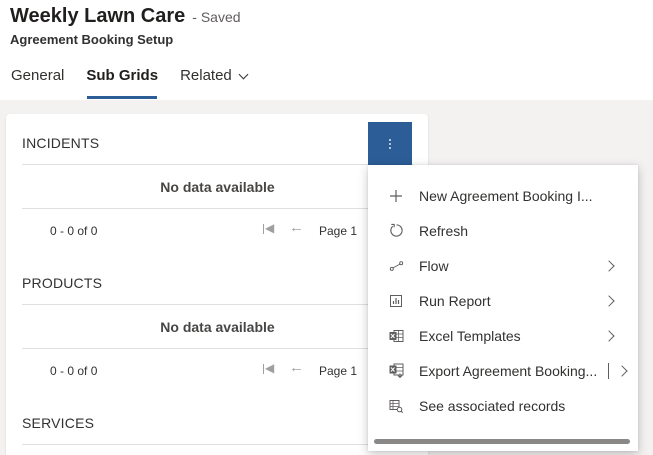 Image resolution: width=653 pixels, height=455 pixels. Describe the element at coordinates (470, 335) in the screenshot. I see `menu-item-label: Excel Templates` at that location.